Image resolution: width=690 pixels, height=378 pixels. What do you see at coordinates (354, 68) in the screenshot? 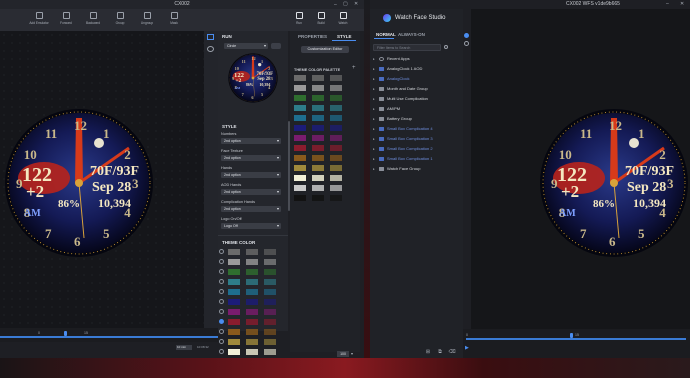
I see `add-palette-icon: +` at bounding box center [354, 68].